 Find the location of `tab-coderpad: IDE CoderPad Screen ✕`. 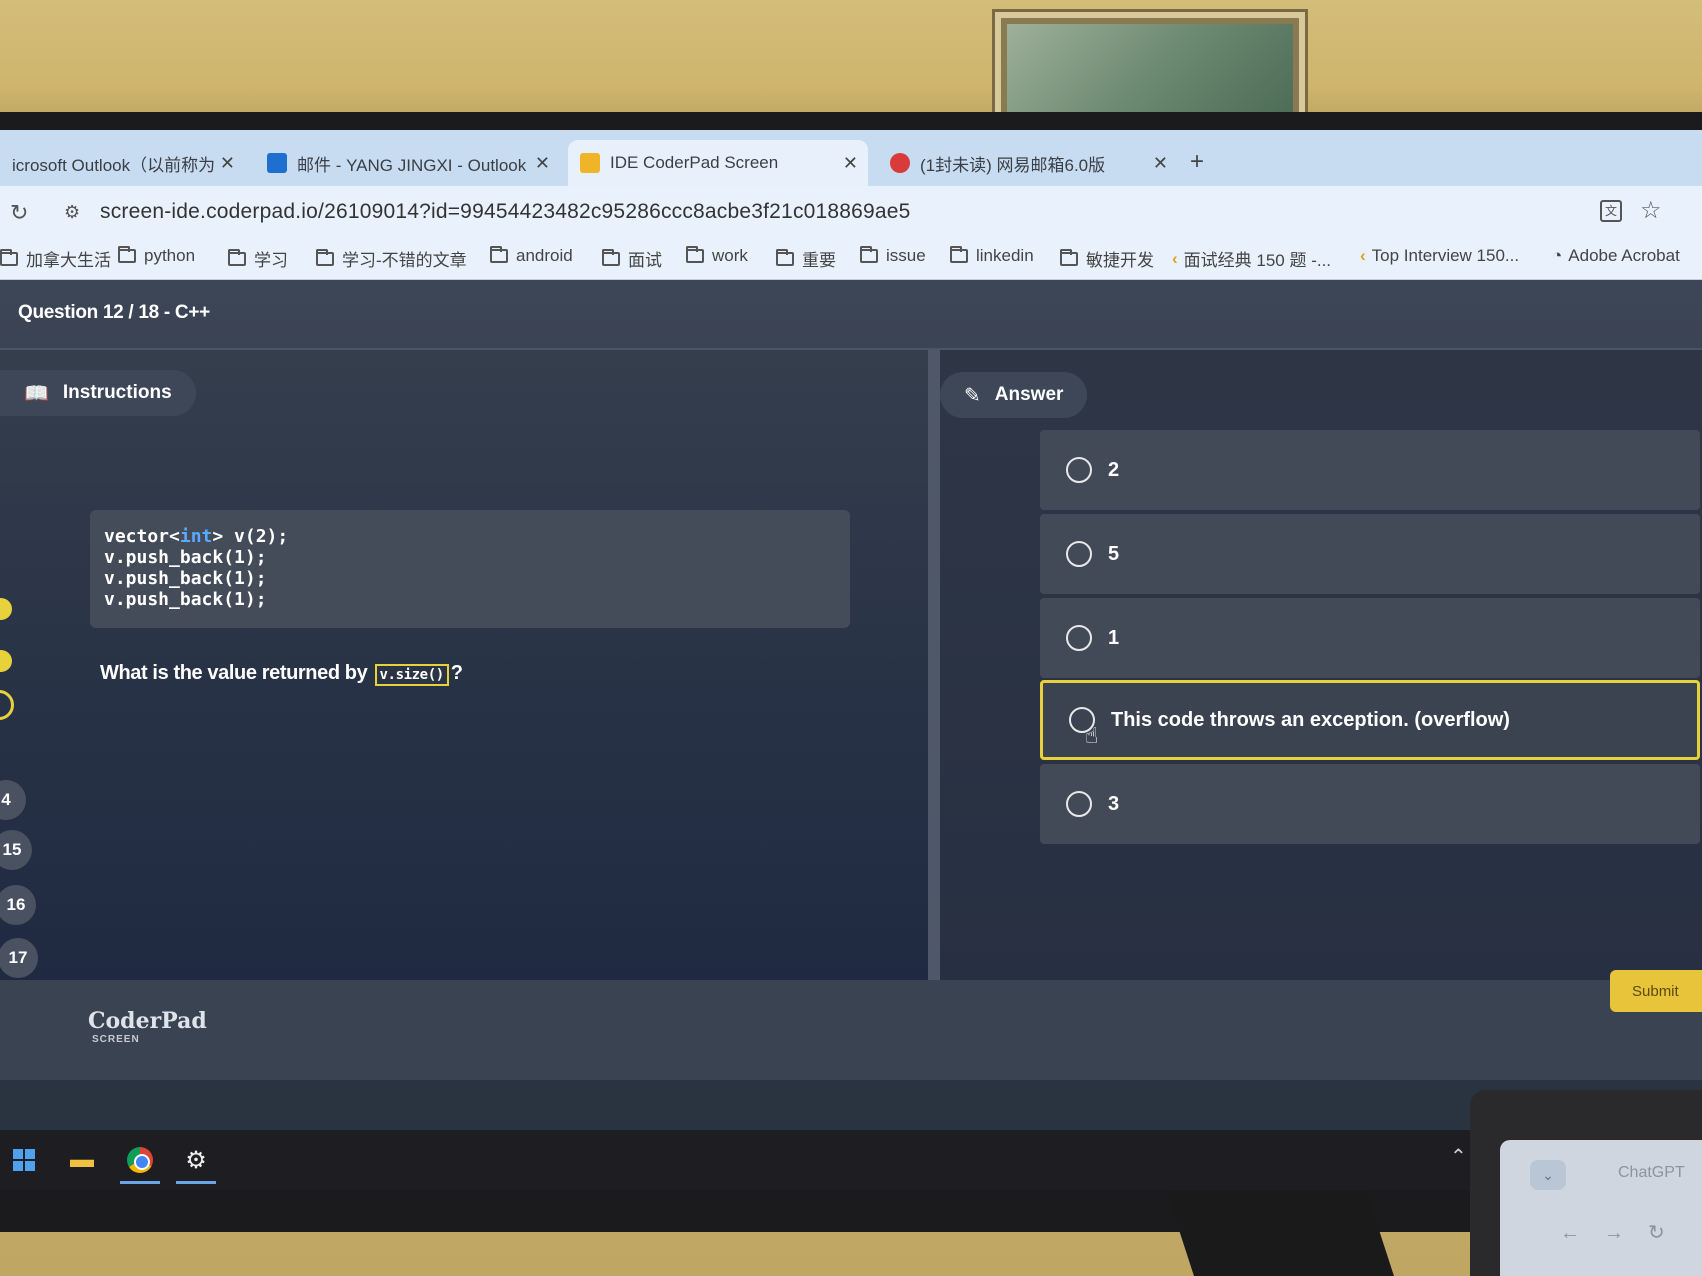

tab-coderpad: IDE CoderPad Screen ✕ is located at coordinates (718, 163).